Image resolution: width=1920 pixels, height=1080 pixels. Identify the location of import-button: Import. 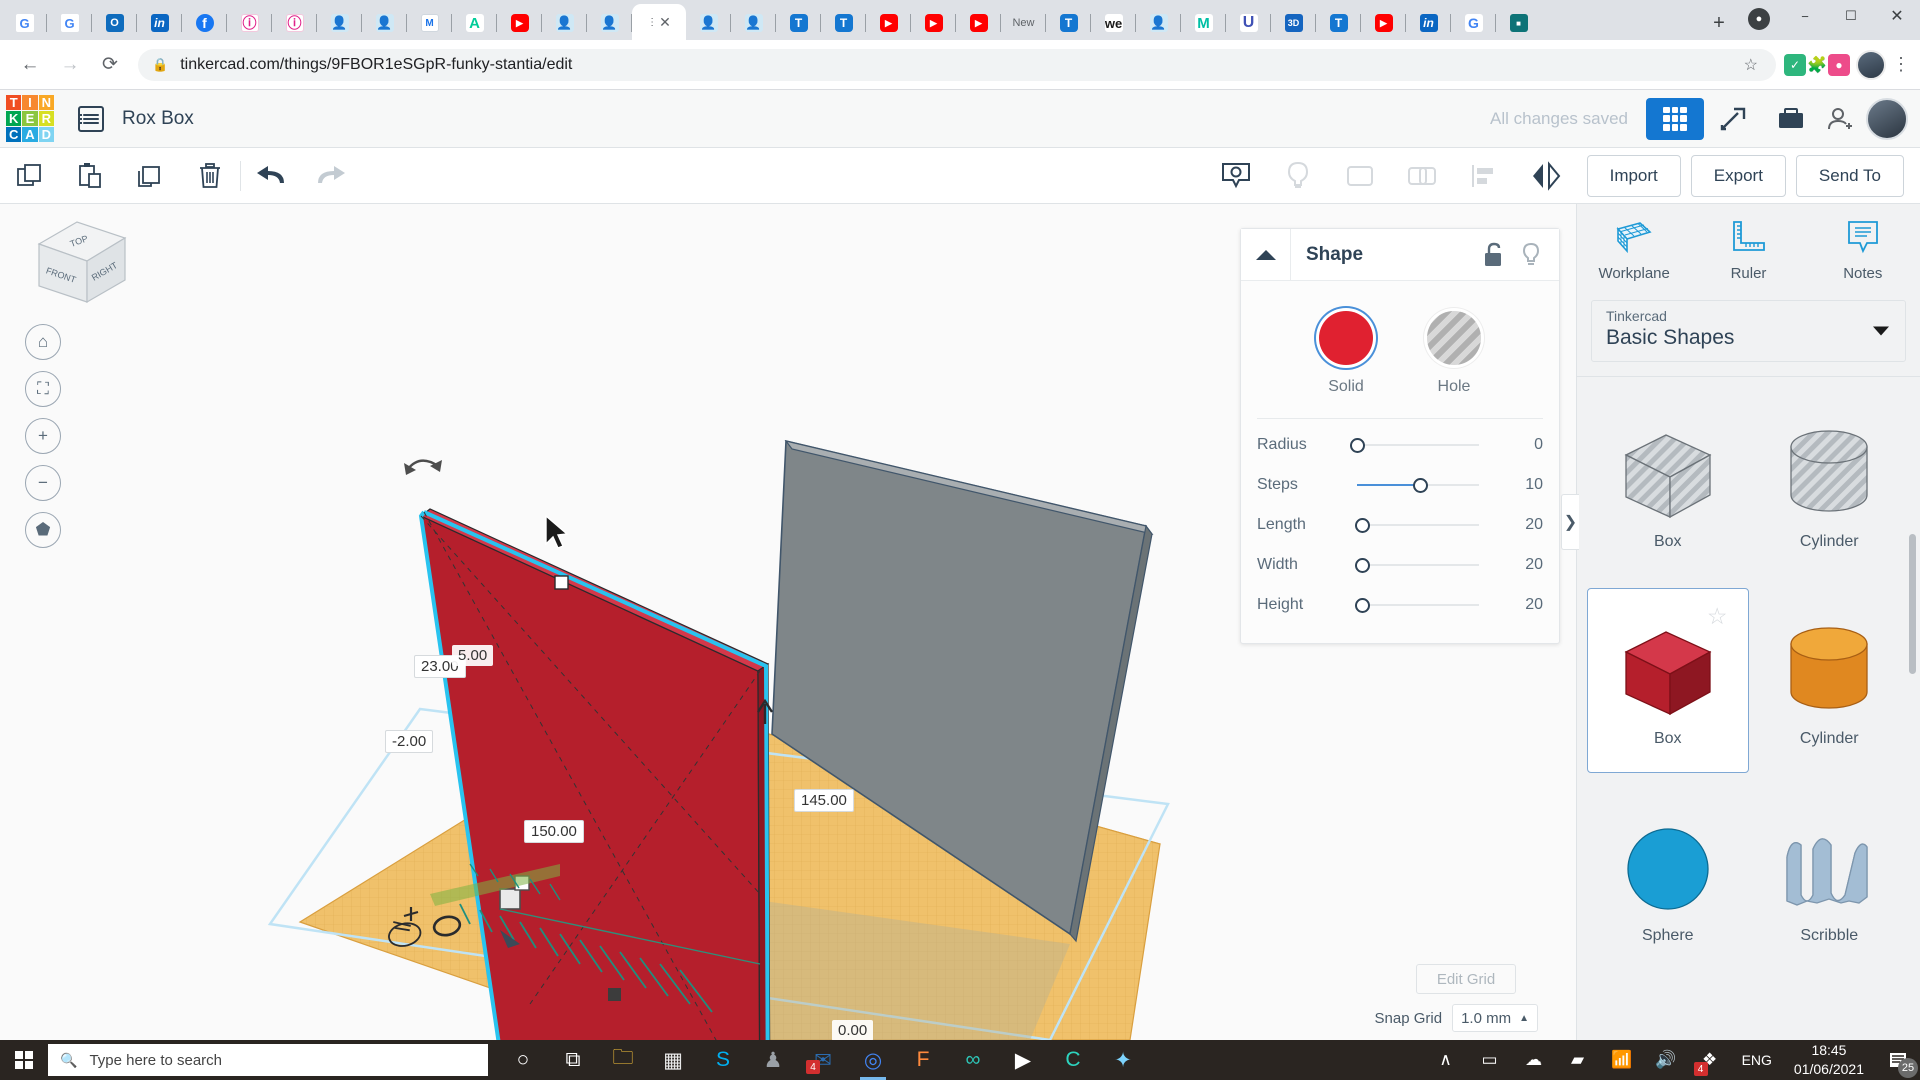
(1633, 175).